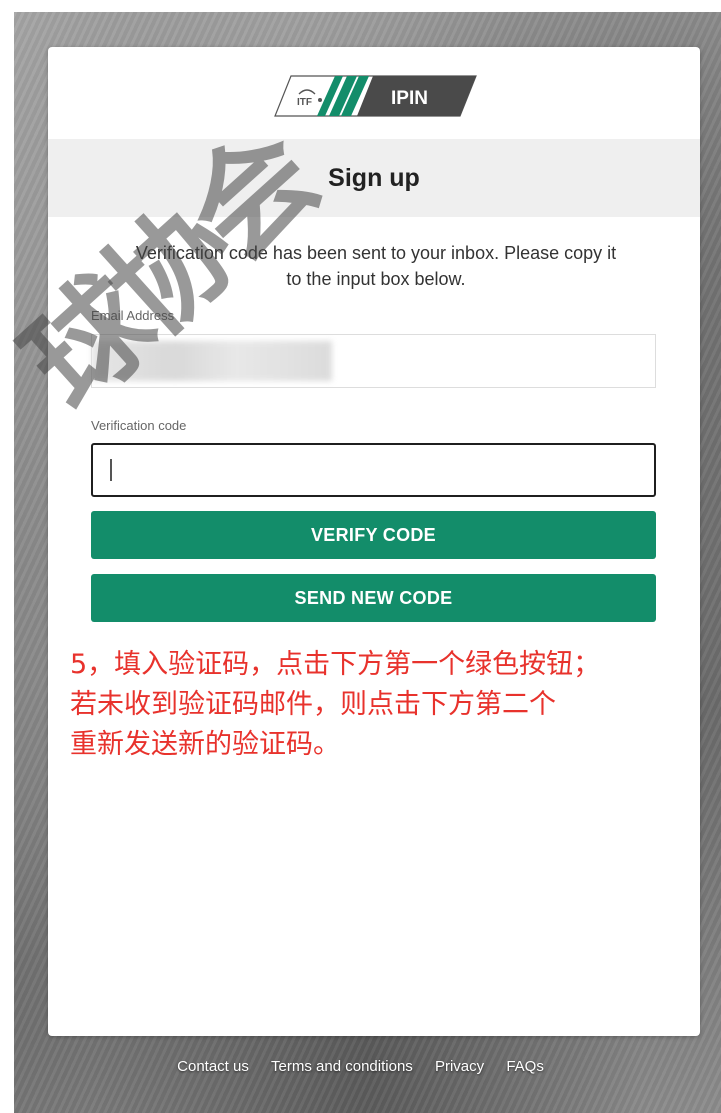 The image size is (721, 1113). Describe the element at coordinates (409, 98) in the screenshot. I see `logo-text: IPIN` at that location.